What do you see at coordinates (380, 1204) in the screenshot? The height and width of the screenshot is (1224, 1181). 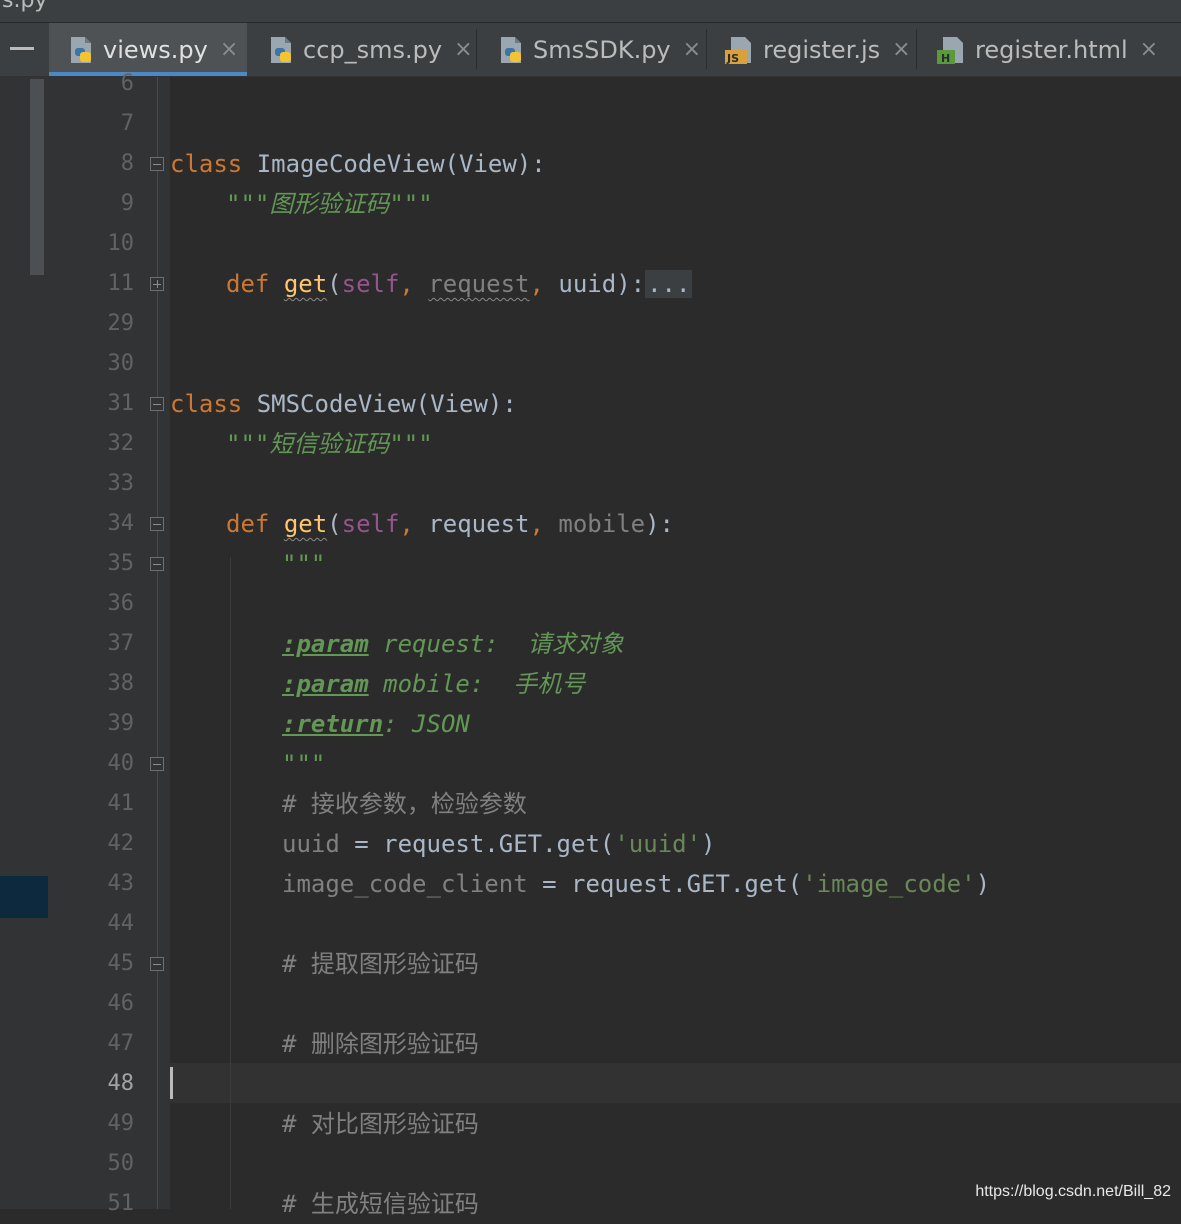 I see `comment-line: # 生成短信验证码` at bounding box center [380, 1204].